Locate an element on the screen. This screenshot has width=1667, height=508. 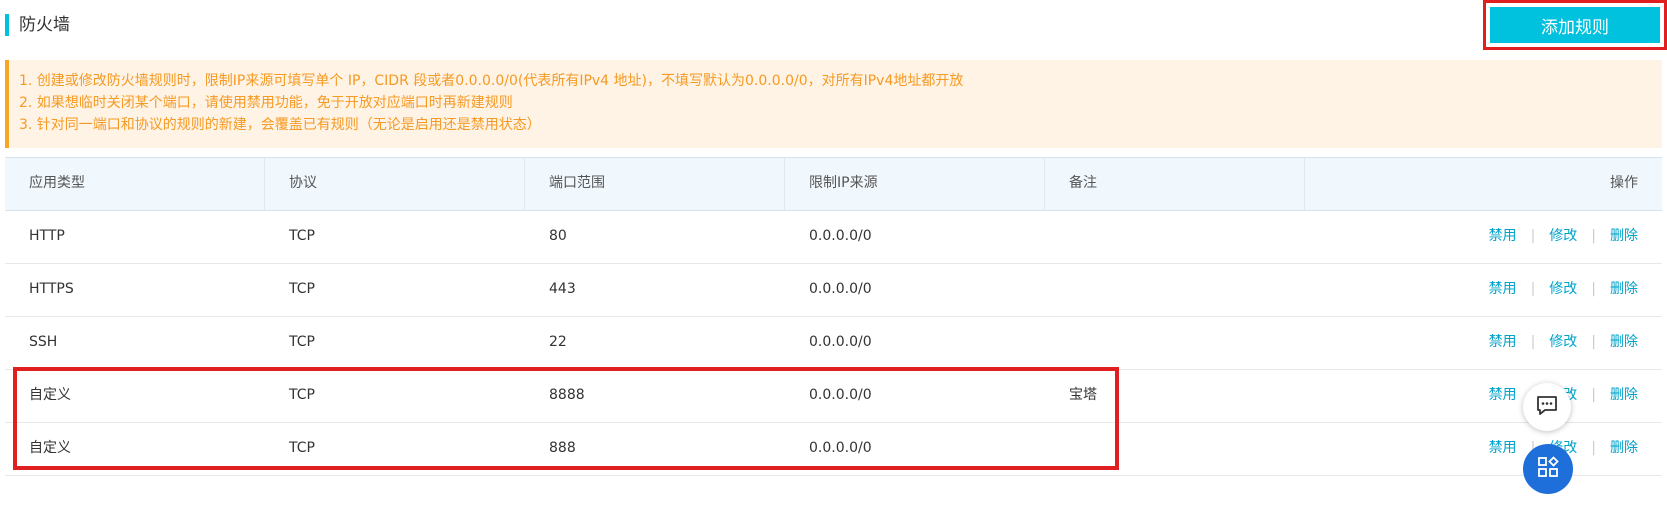
chat-icon is located at coordinates (1547, 407).